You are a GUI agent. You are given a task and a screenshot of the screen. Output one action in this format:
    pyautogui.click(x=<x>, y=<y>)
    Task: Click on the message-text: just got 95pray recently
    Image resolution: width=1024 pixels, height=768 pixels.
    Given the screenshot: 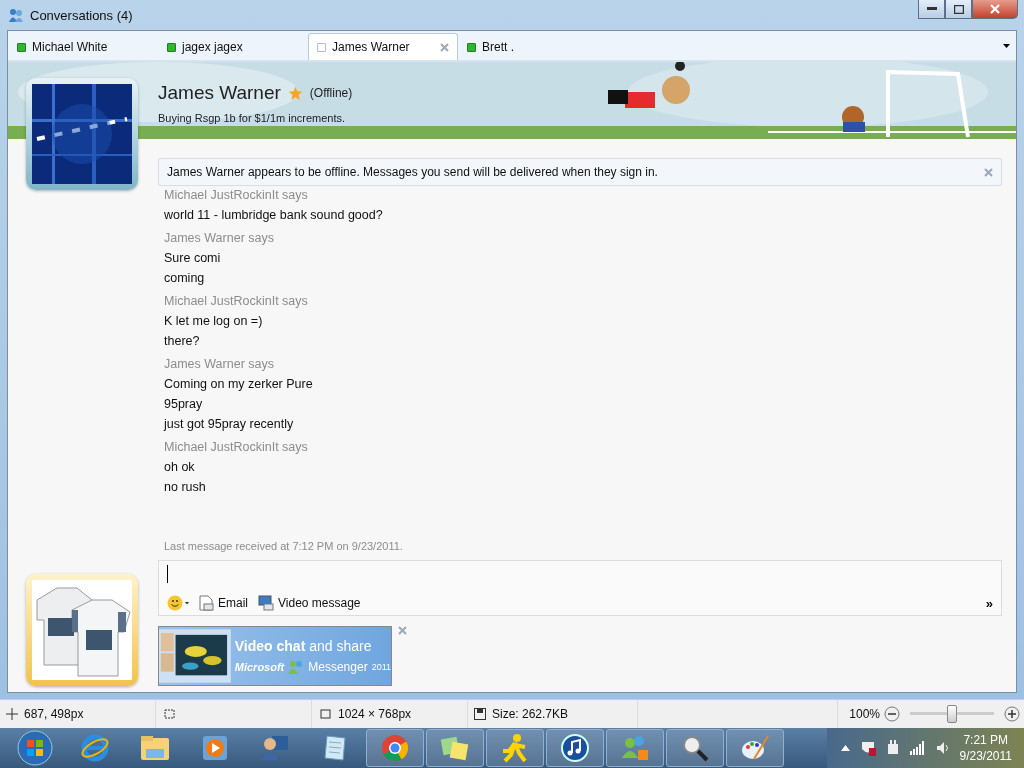 What is the action you would take?
    pyautogui.click(x=229, y=424)
    